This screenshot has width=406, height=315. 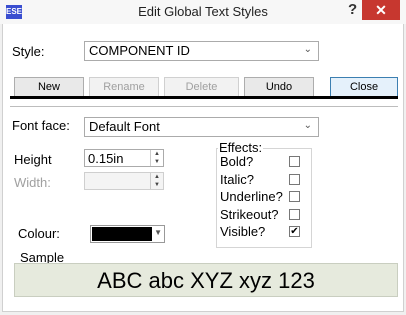 I want to click on window-close-button: ✕, so click(x=381, y=10).